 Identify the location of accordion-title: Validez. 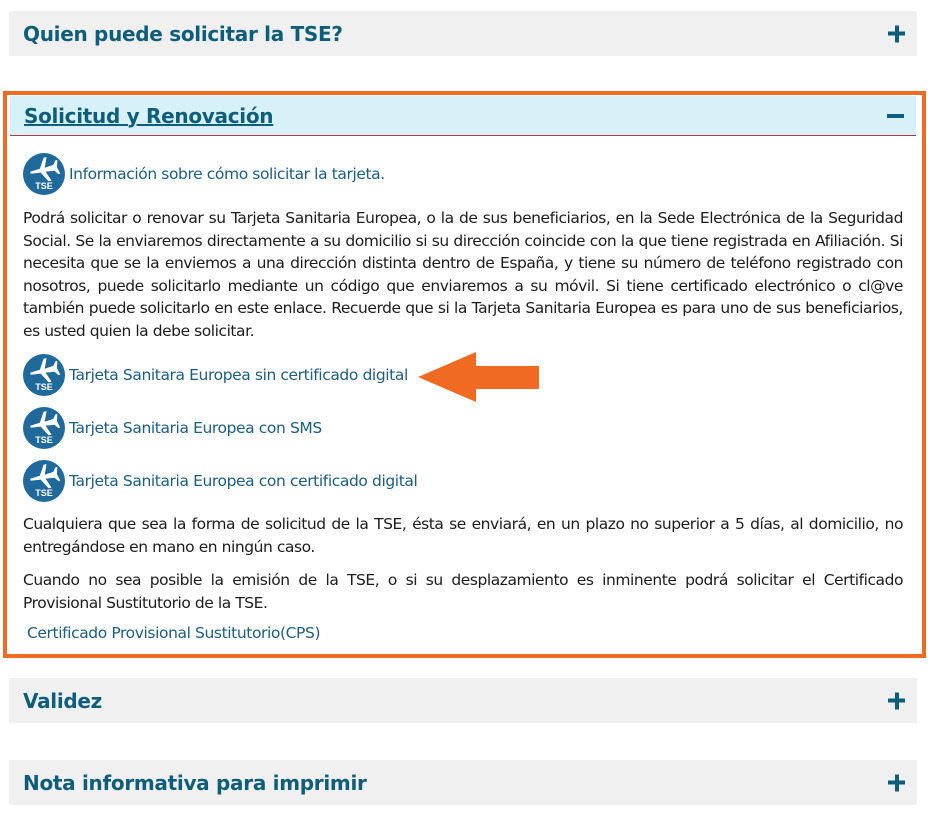
(63, 700).